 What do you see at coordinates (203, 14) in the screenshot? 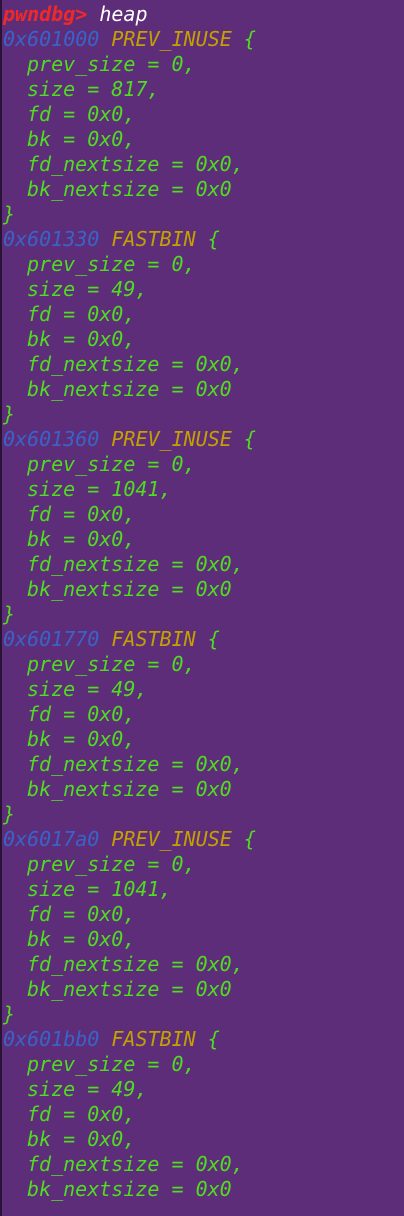
I see `prompt-line: pwndbg> heap` at bounding box center [203, 14].